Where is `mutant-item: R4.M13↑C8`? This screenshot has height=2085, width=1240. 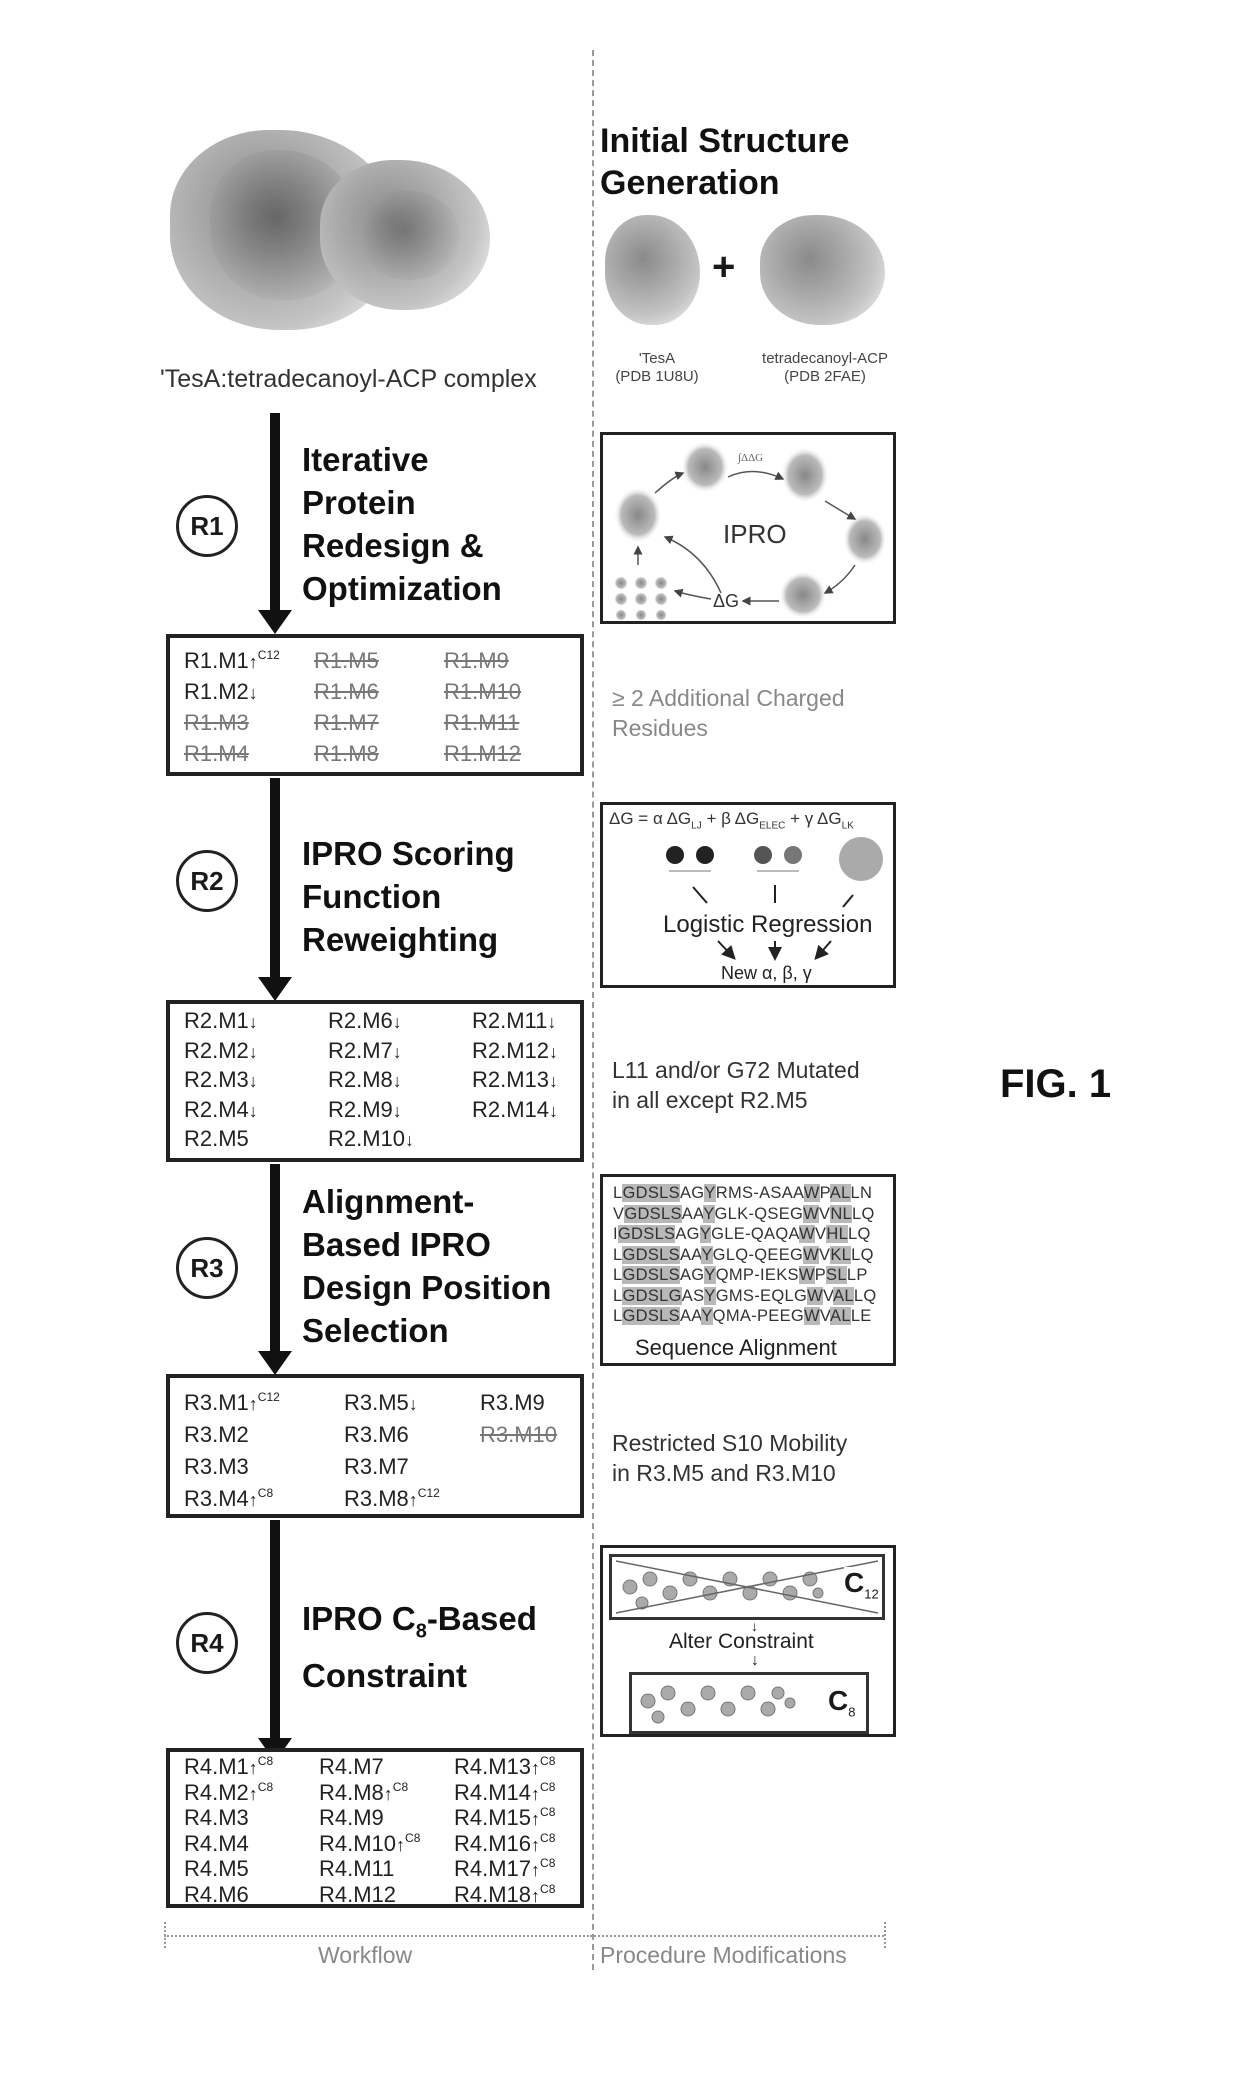 mutant-item: R4.M13↑C8 is located at coordinates (524, 1767).